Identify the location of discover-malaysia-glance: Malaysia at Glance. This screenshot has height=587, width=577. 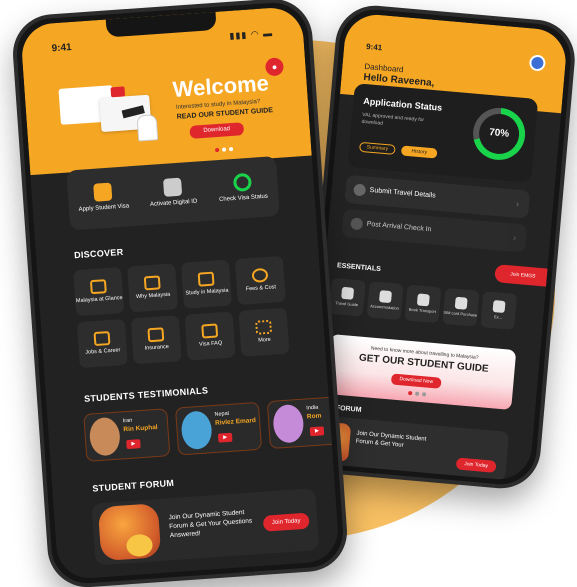
(99, 292).